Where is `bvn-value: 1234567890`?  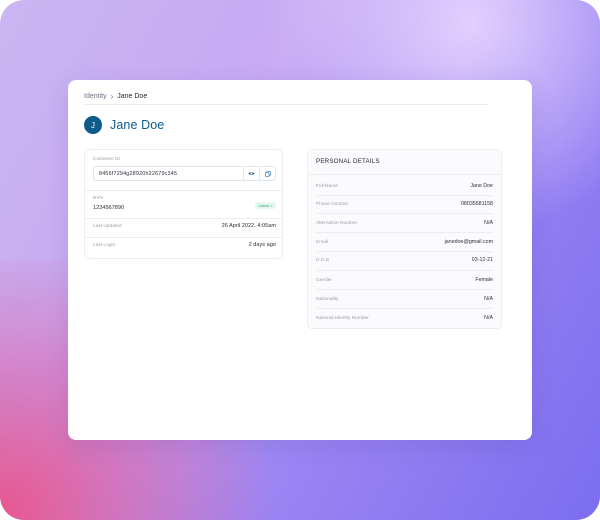
bvn-value: 1234567890 is located at coordinates (109, 208).